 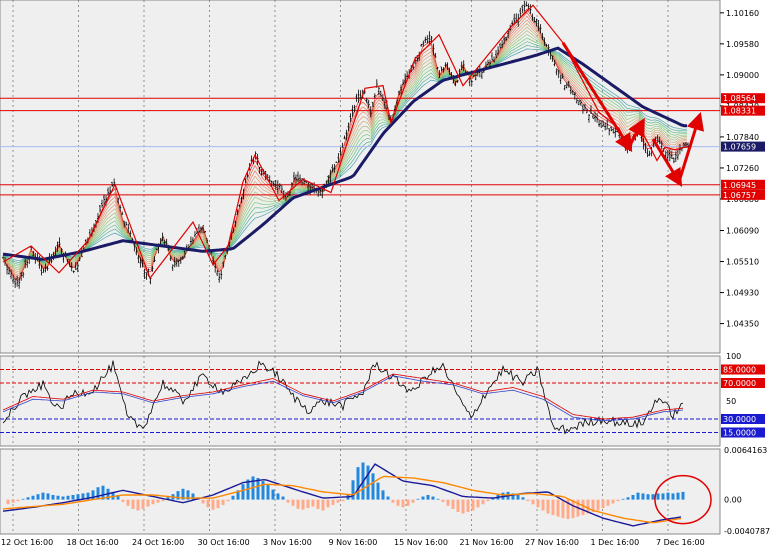 What do you see at coordinates (742, 137) in the screenshot?
I see `y-tick-label: 1.07840` at bounding box center [742, 137].